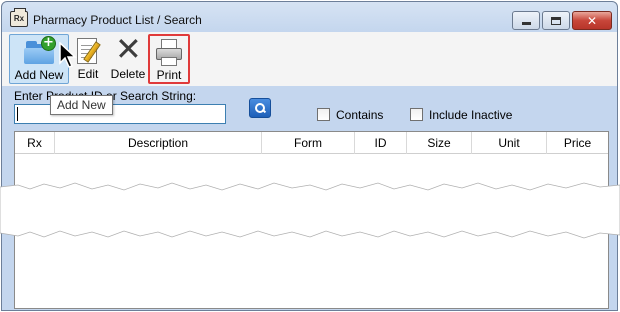 The height and width of the screenshot is (312, 620). Describe the element at coordinates (35, 143) in the screenshot. I see `column-header-rx: Rx` at that location.